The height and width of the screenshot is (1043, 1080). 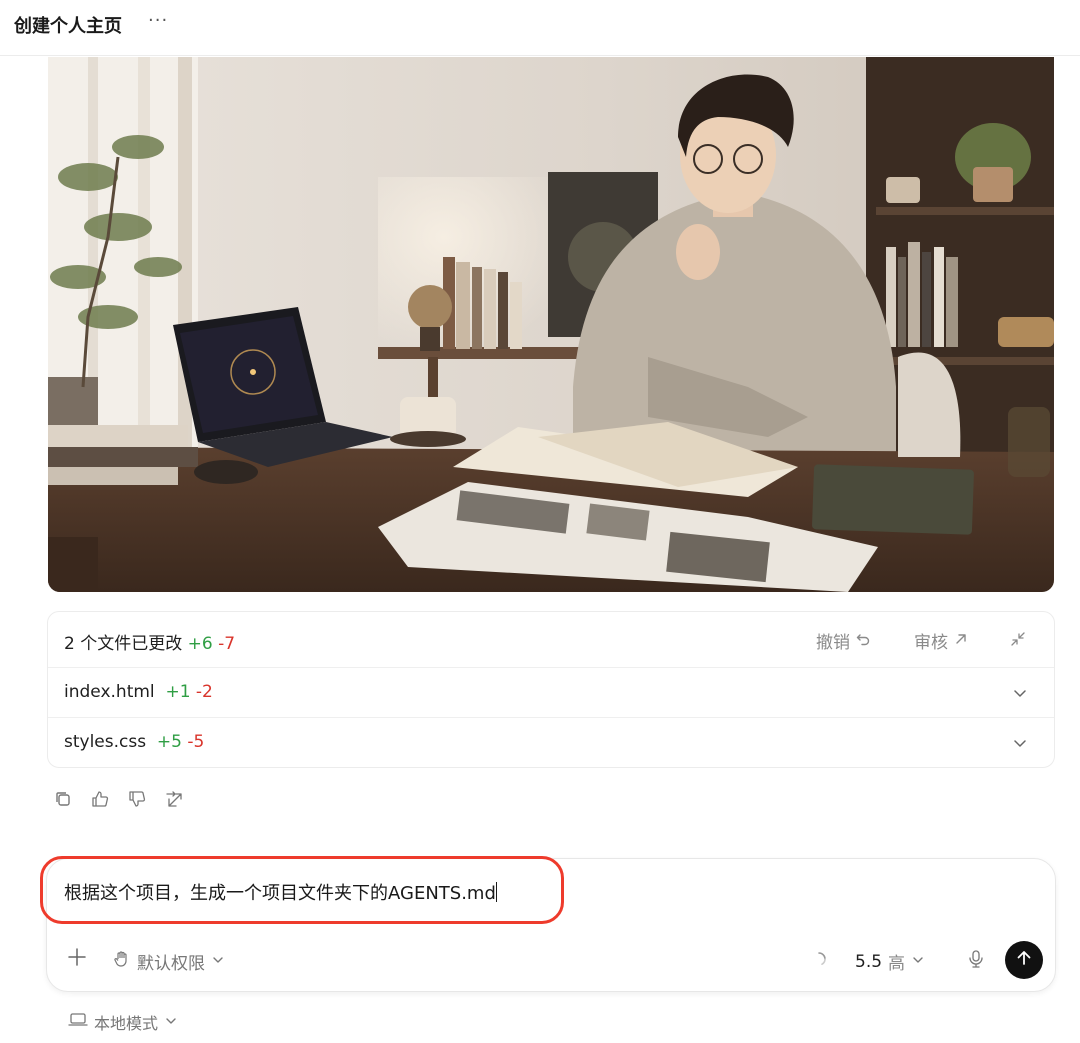 I want to click on message-input: 根据这个项目，生成一个项目文件夹下的AGENTS.md, so click(x=280, y=892).